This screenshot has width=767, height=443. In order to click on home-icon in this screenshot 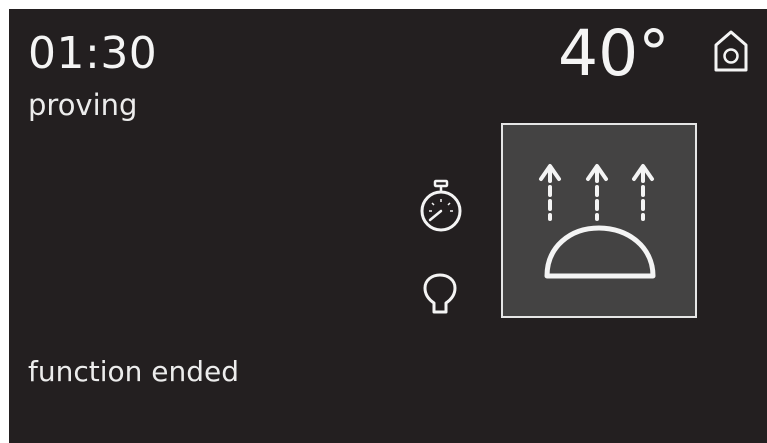, I will do `click(731, 51)`.